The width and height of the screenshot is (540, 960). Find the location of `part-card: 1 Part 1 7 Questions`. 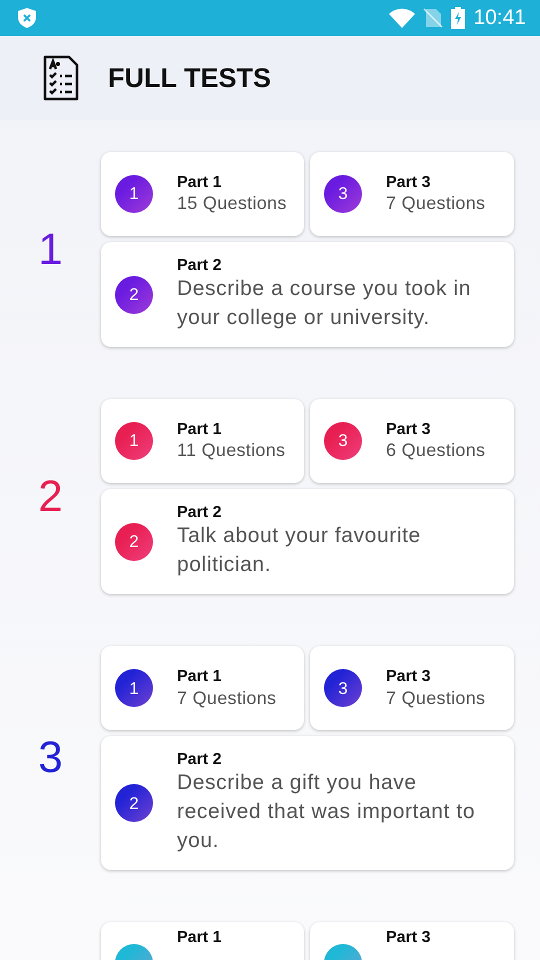

part-card: 1 Part 1 7 Questions is located at coordinates (202, 688).